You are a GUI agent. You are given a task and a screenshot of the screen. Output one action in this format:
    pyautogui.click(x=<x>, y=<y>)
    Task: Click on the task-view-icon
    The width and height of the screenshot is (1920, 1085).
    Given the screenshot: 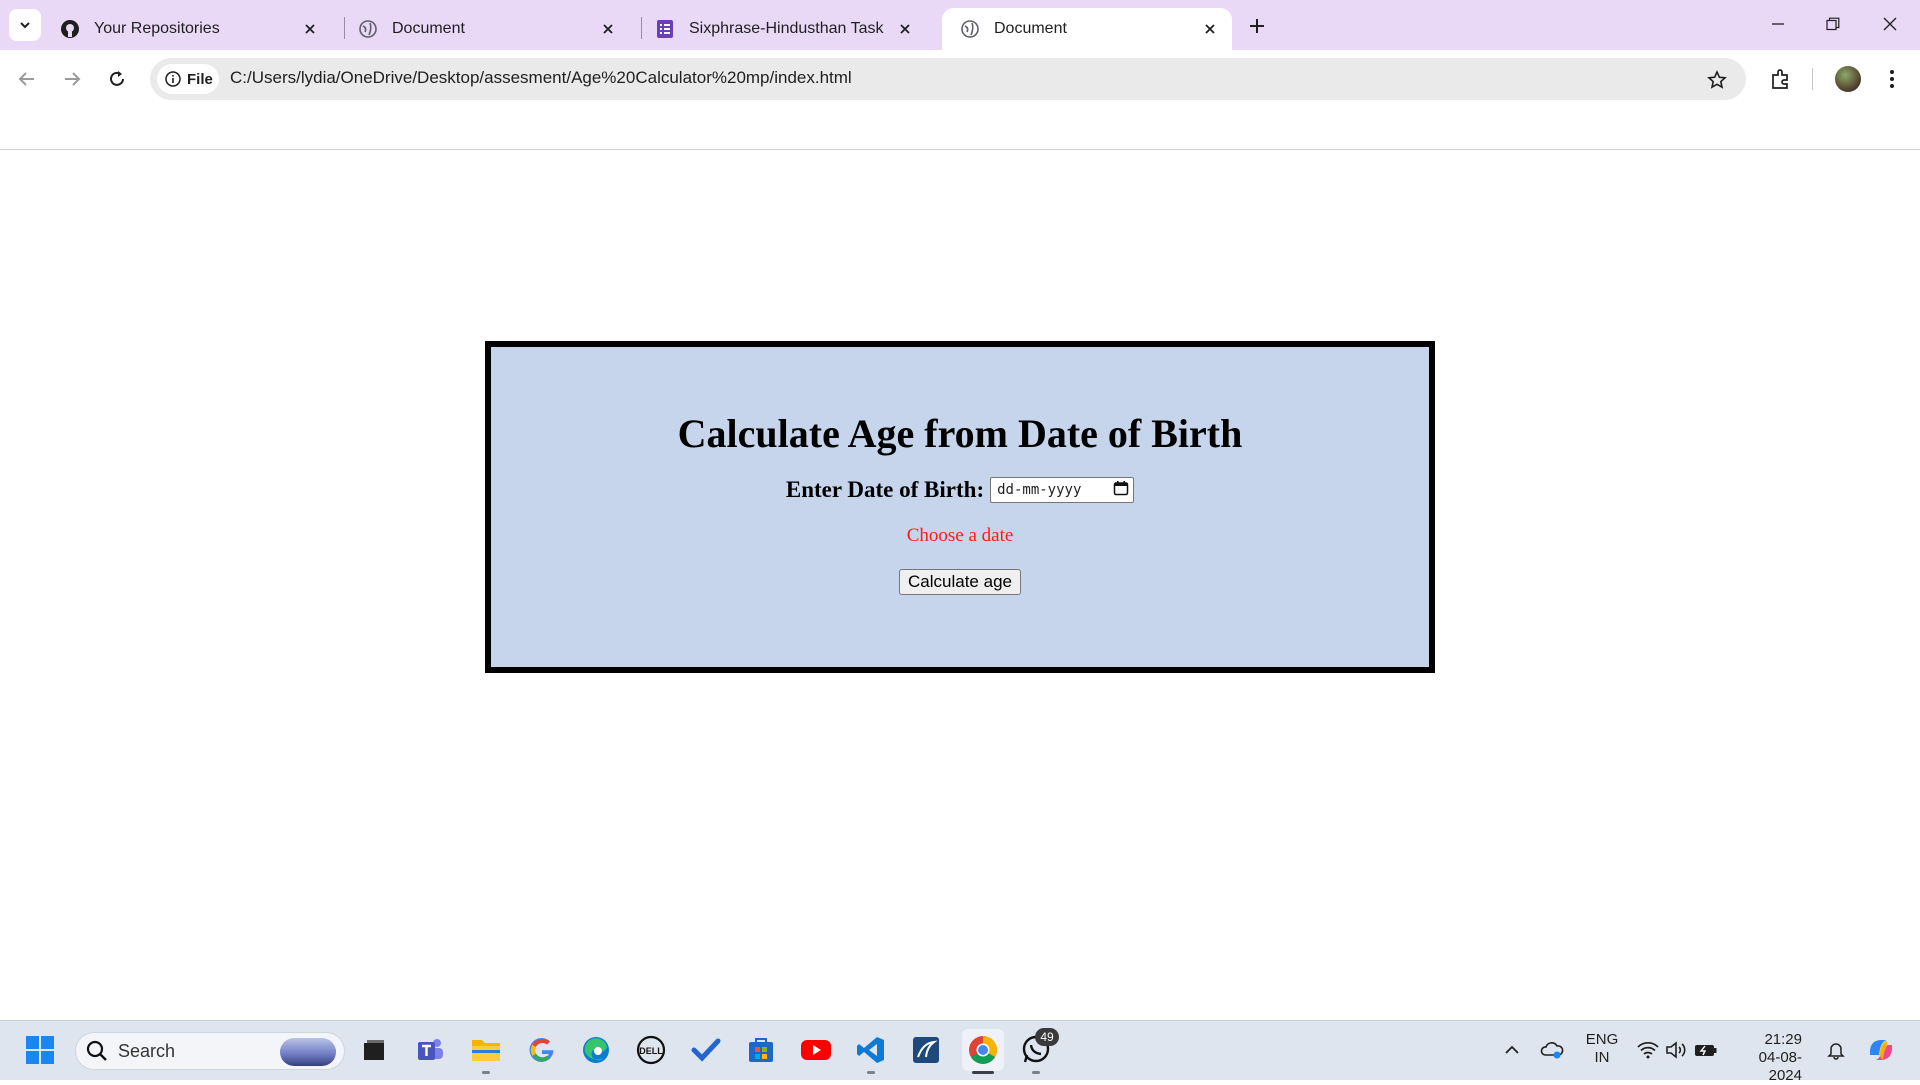 What is the action you would take?
    pyautogui.click(x=374, y=1050)
    